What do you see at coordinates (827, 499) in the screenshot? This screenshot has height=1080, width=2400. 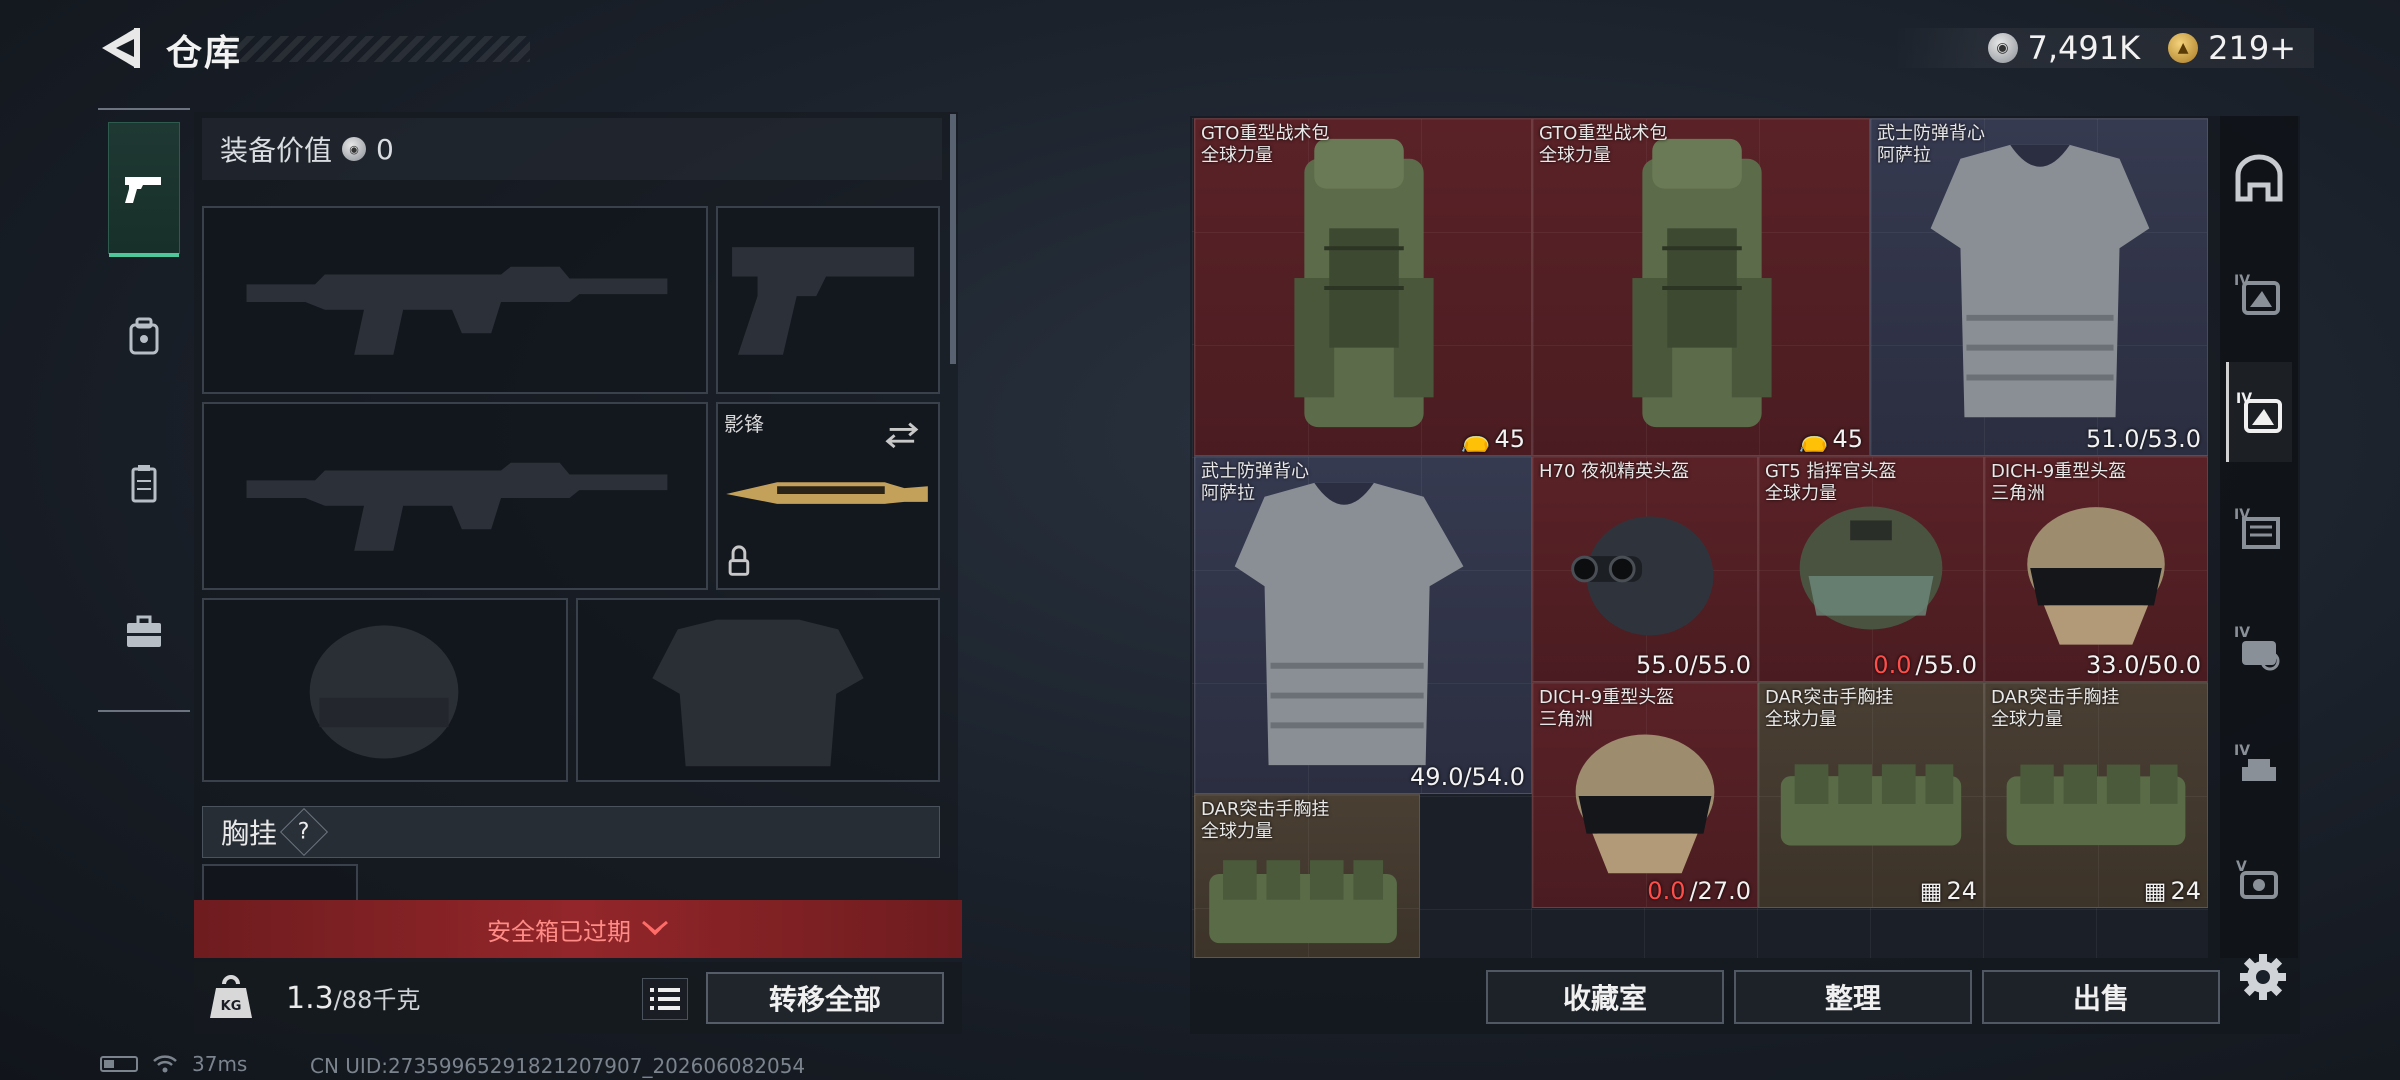 I see `knife-icon` at bounding box center [827, 499].